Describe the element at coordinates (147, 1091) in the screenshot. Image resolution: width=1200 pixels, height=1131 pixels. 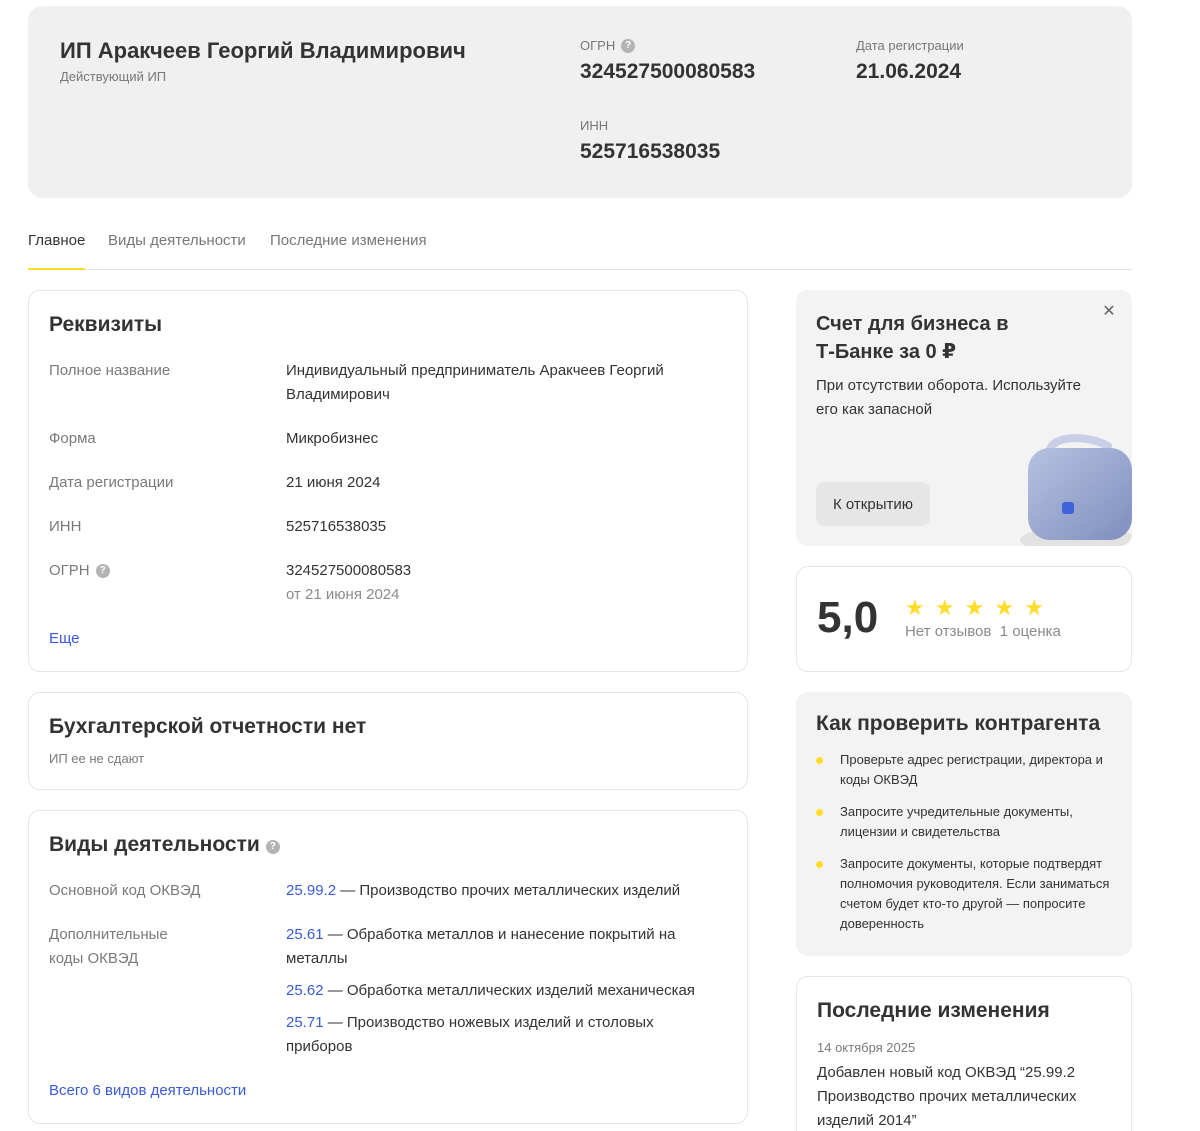
I see `all-activities-link: Всего 6 видов деятельности` at that location.